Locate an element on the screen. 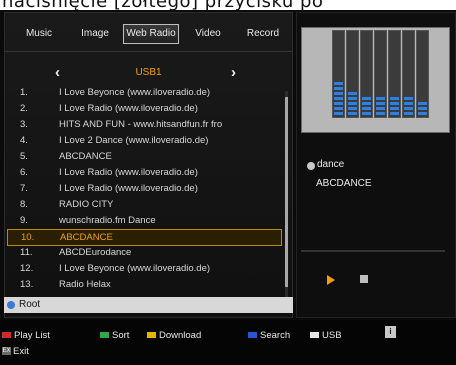 The image size is (456, 365). yellow-key-icon is located at coordinates (151, 335).